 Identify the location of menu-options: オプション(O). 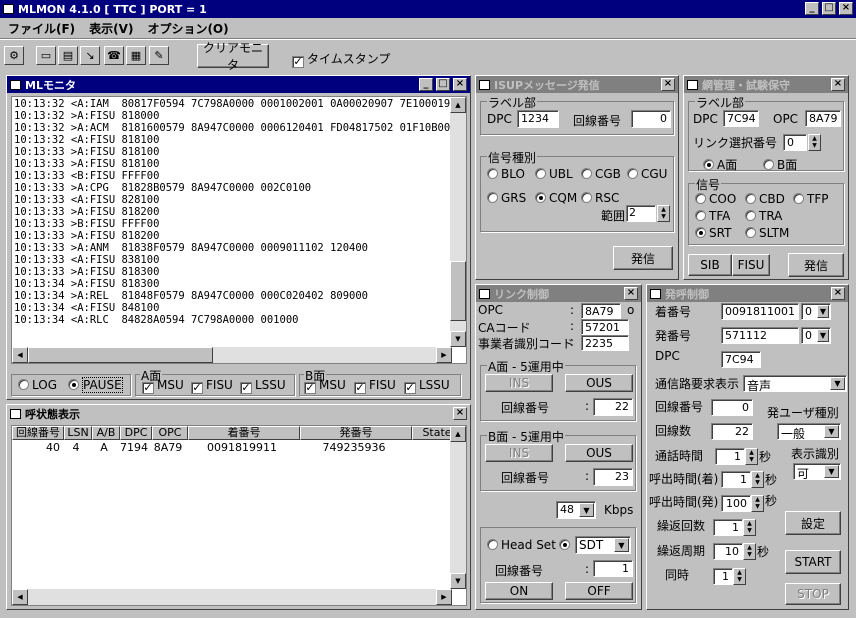
(187, 29).